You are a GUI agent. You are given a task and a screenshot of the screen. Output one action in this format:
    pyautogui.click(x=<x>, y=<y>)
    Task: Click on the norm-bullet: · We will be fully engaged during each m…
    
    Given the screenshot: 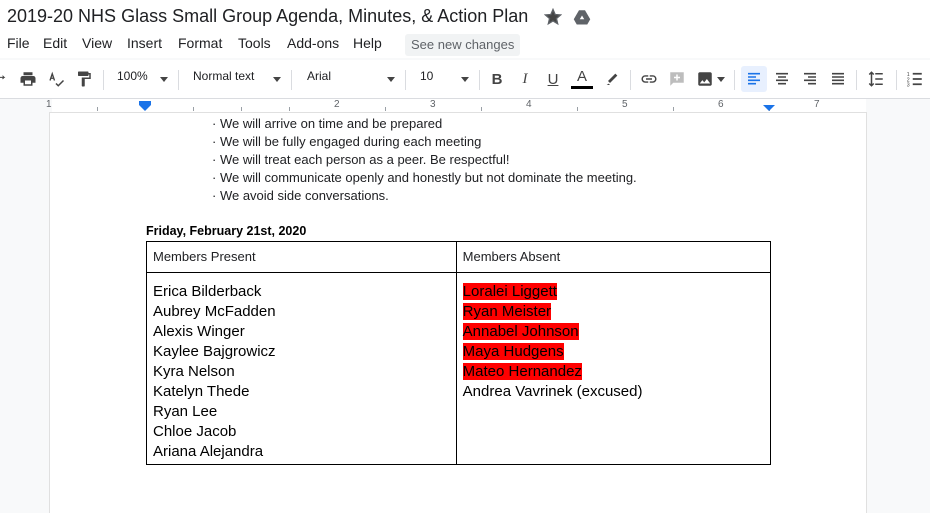 What is the action you would take?
    pyautogui.click(x=347, y=141)
    